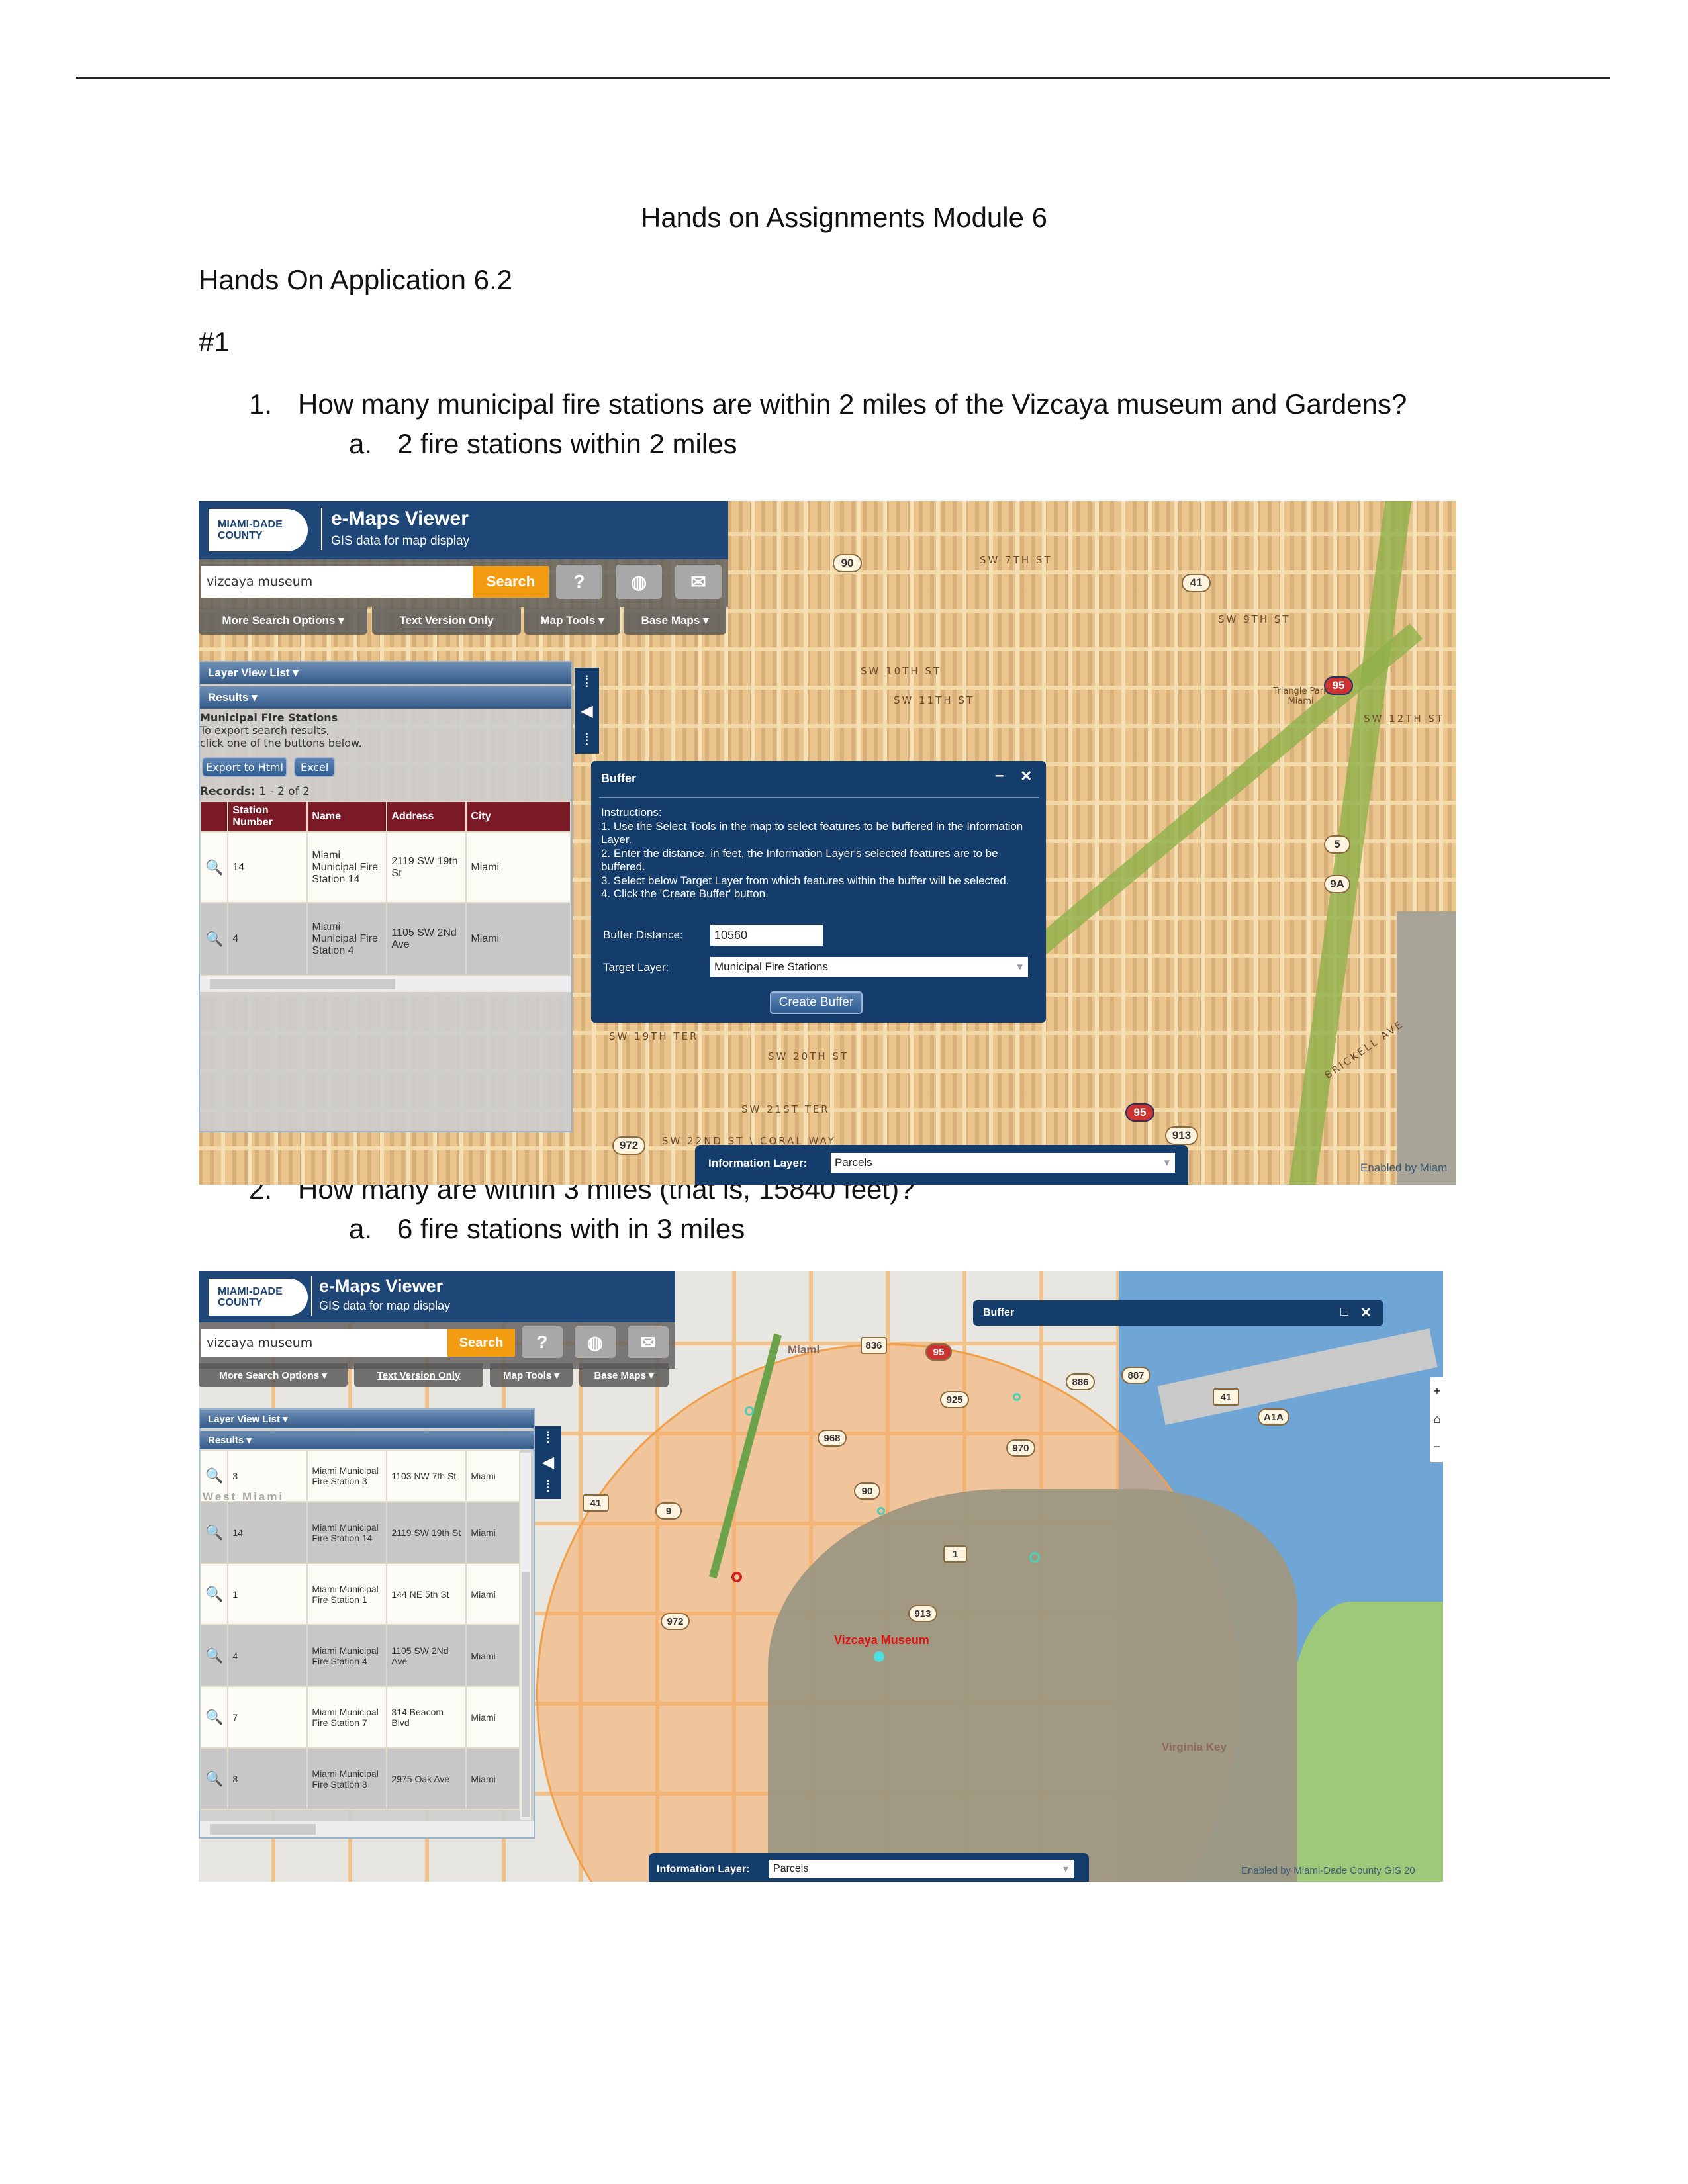  Describe the element at coordinates (314, 767) in the screenshot. I see `export-excel-button: Excel` at that location.